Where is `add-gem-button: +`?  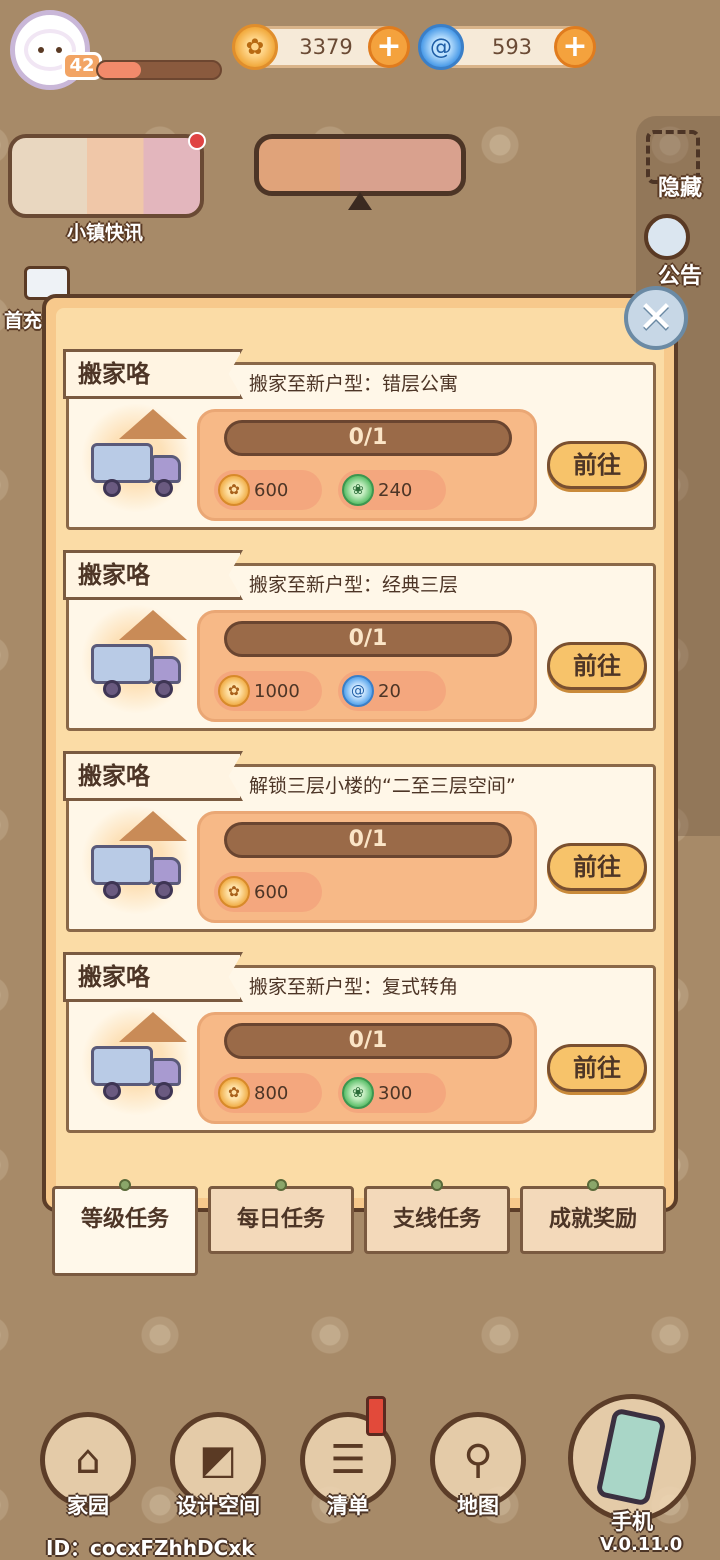
add-gem-button: + is located at coordinates (575, 47).